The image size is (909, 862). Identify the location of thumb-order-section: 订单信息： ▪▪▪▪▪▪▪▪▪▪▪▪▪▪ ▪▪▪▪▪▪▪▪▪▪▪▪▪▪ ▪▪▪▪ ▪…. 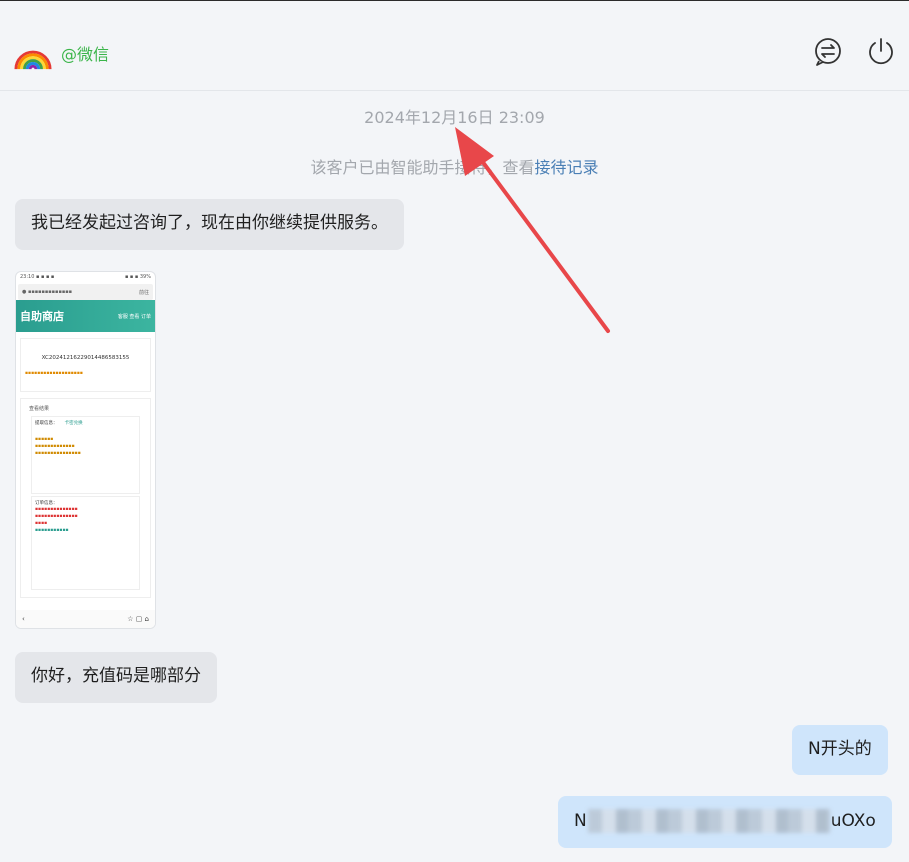
(85, 543).